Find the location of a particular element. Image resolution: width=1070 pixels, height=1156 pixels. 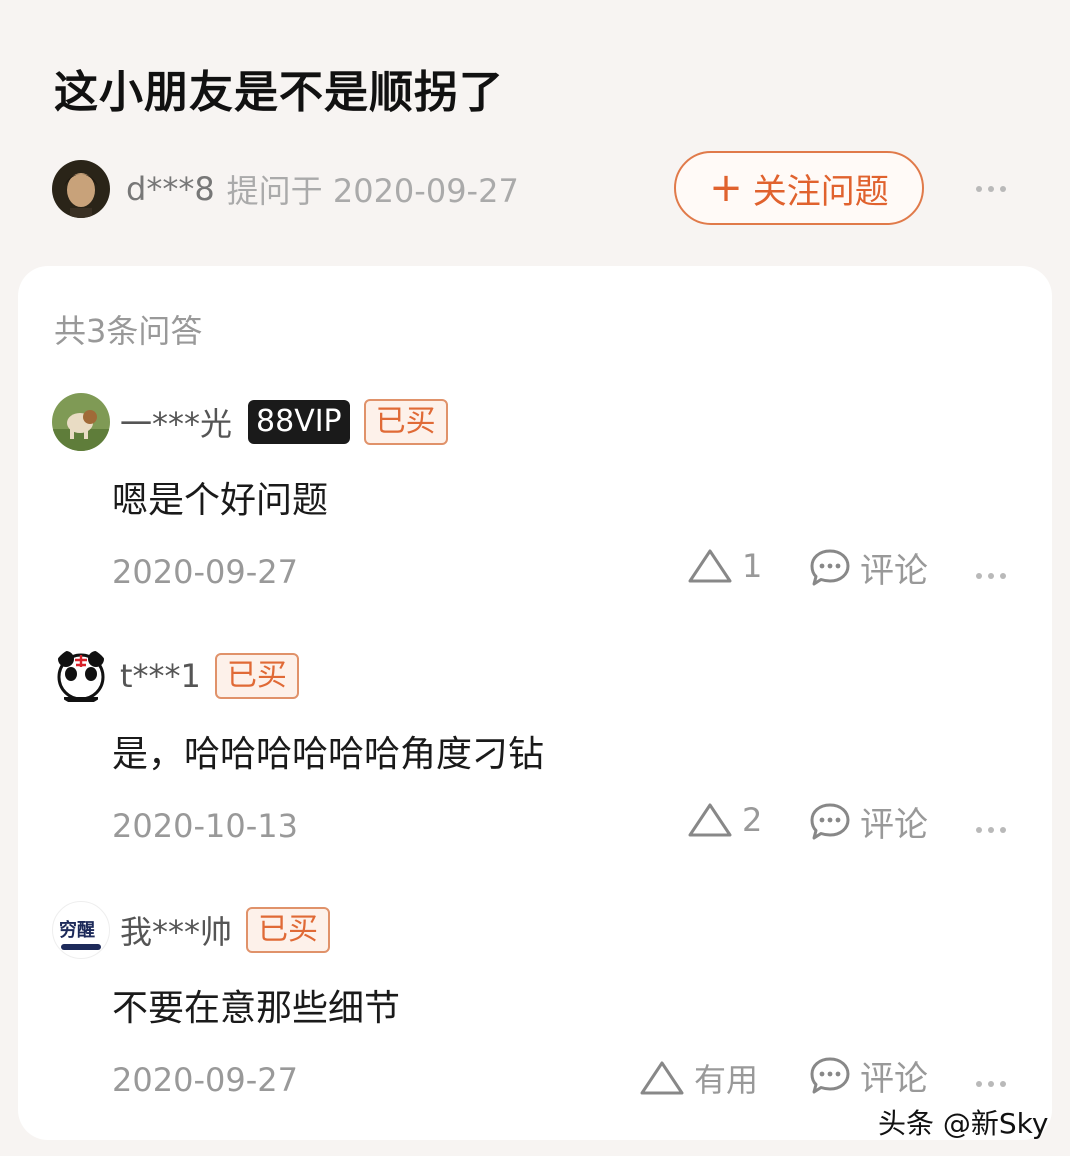

question-title: 这小朋友是不是顺拐了 is located at coordinates (279, 92).